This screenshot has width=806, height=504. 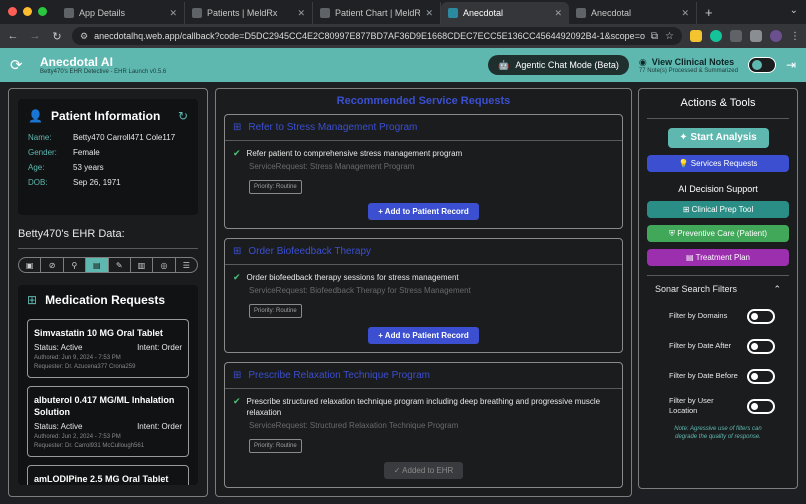 What do you see at coordinates (57, 36) in the screenshot?
I see `reload-icon: ↻` at bounding box center [57, 36].